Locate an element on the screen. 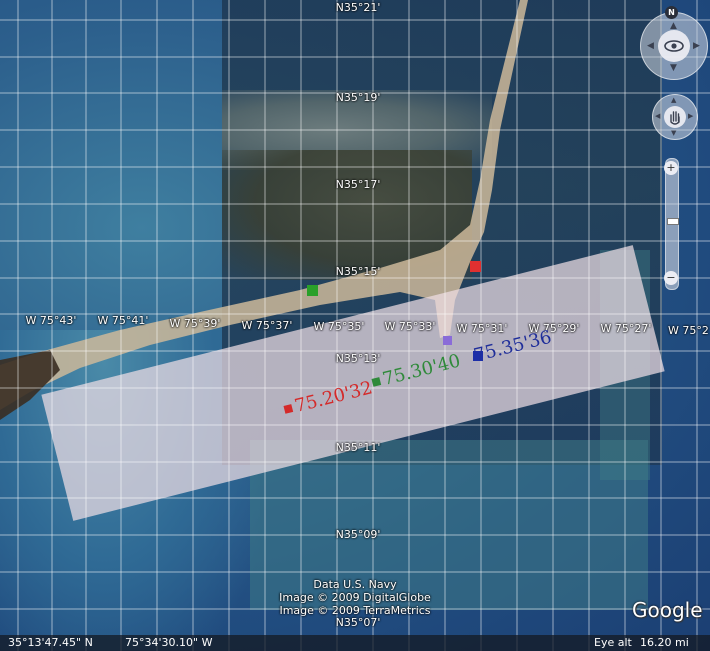  credit-line: Data U.S. Navy is located at coordinates (355, 584).